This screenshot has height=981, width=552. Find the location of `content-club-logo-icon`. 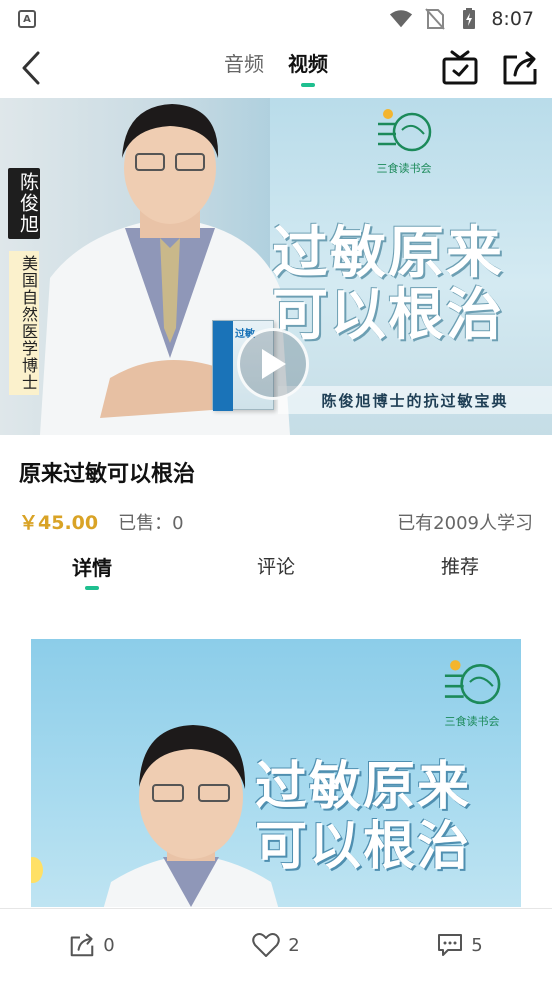

content-club-logo-icon is located at coordinates (472, 682).